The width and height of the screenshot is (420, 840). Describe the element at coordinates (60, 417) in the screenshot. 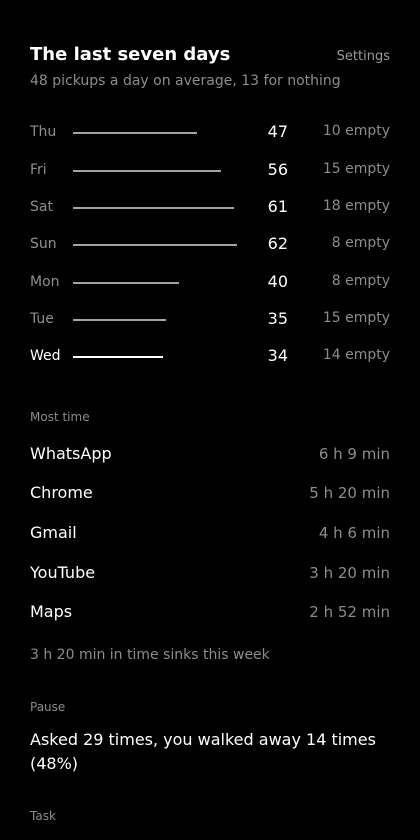

I see `most-time-heading: Most time` at that location.